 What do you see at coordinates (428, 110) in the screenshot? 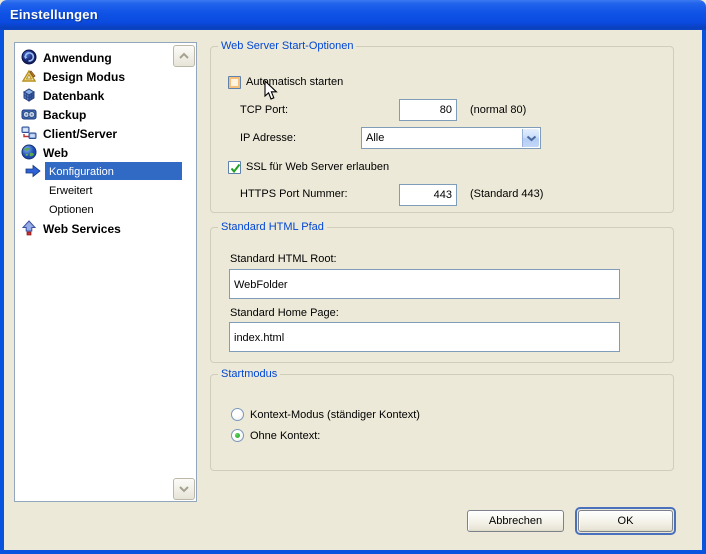
I see `tcp-port-input` at bounding box center [428, 110].